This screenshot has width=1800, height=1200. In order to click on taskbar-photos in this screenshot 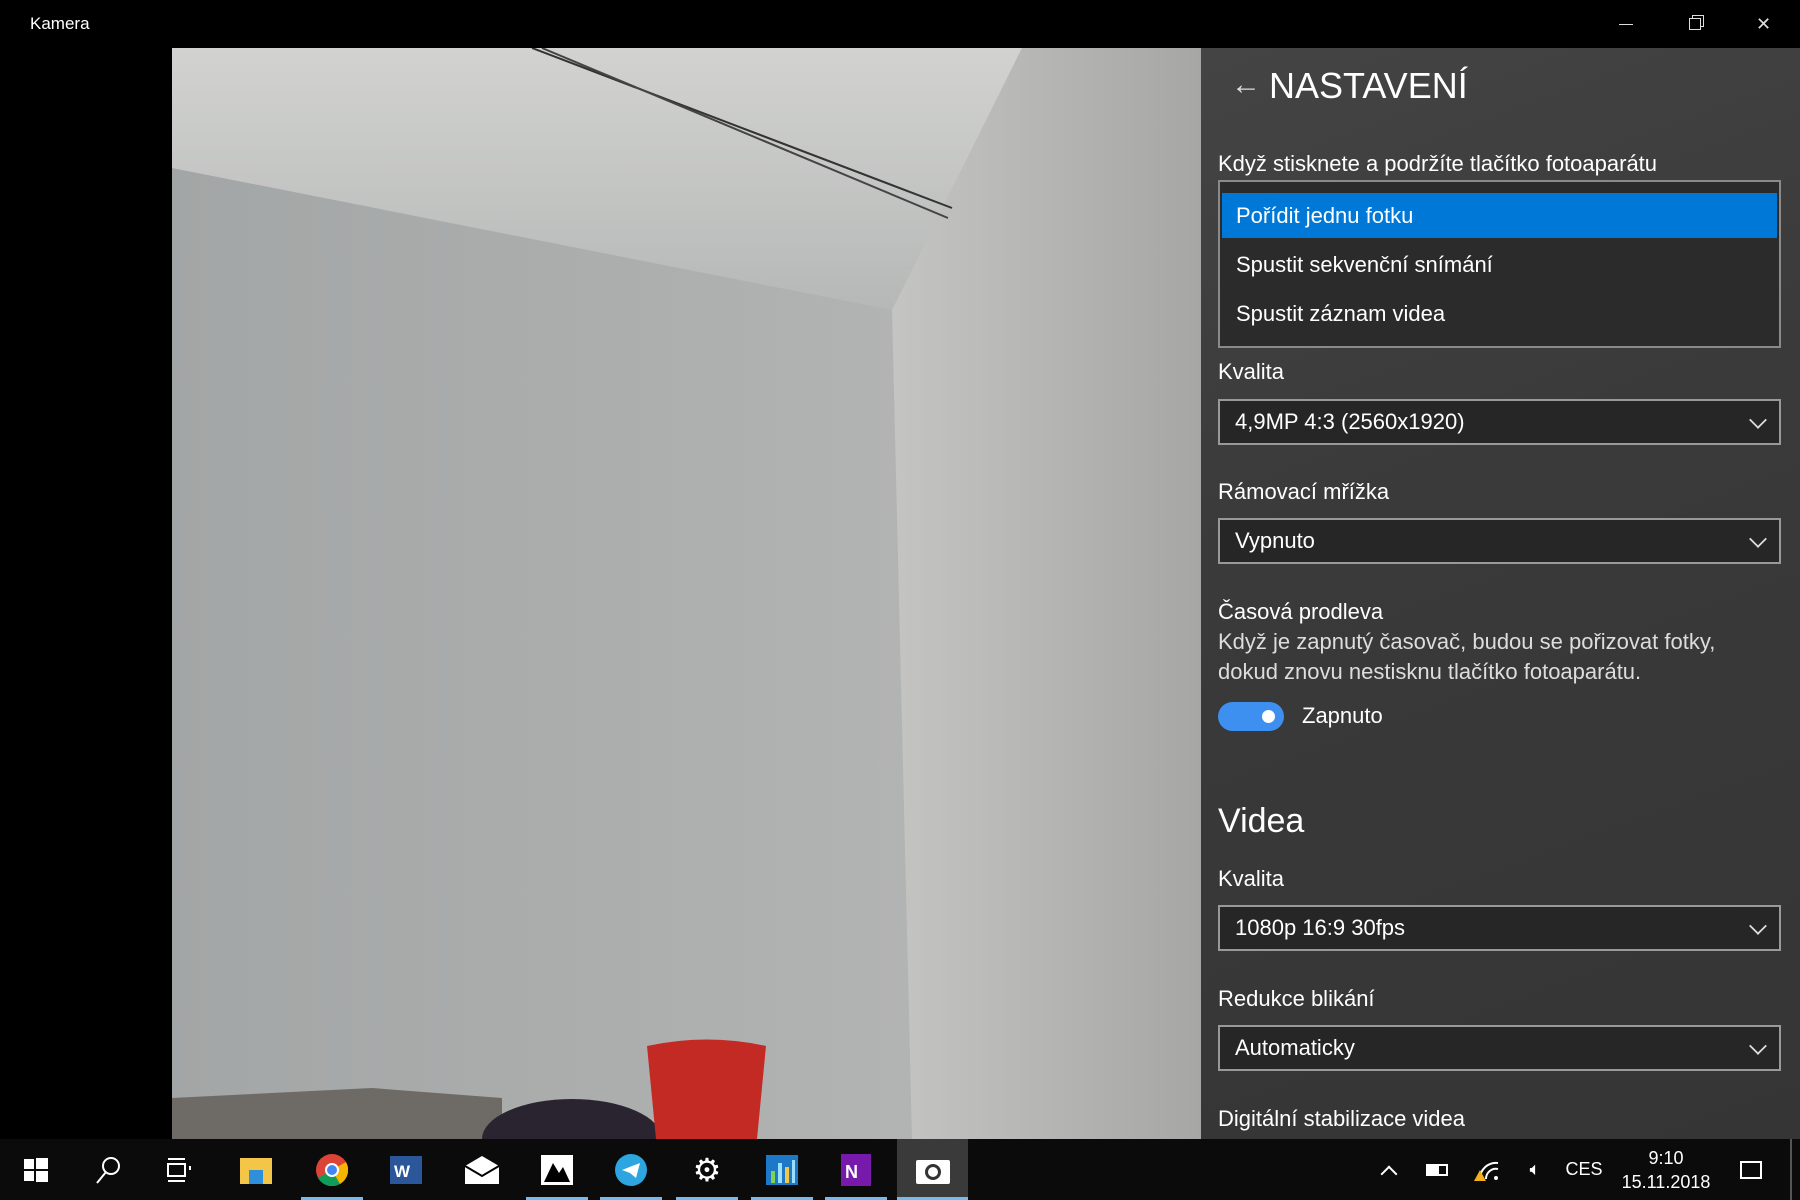, I will do `click(557, 1169)`.